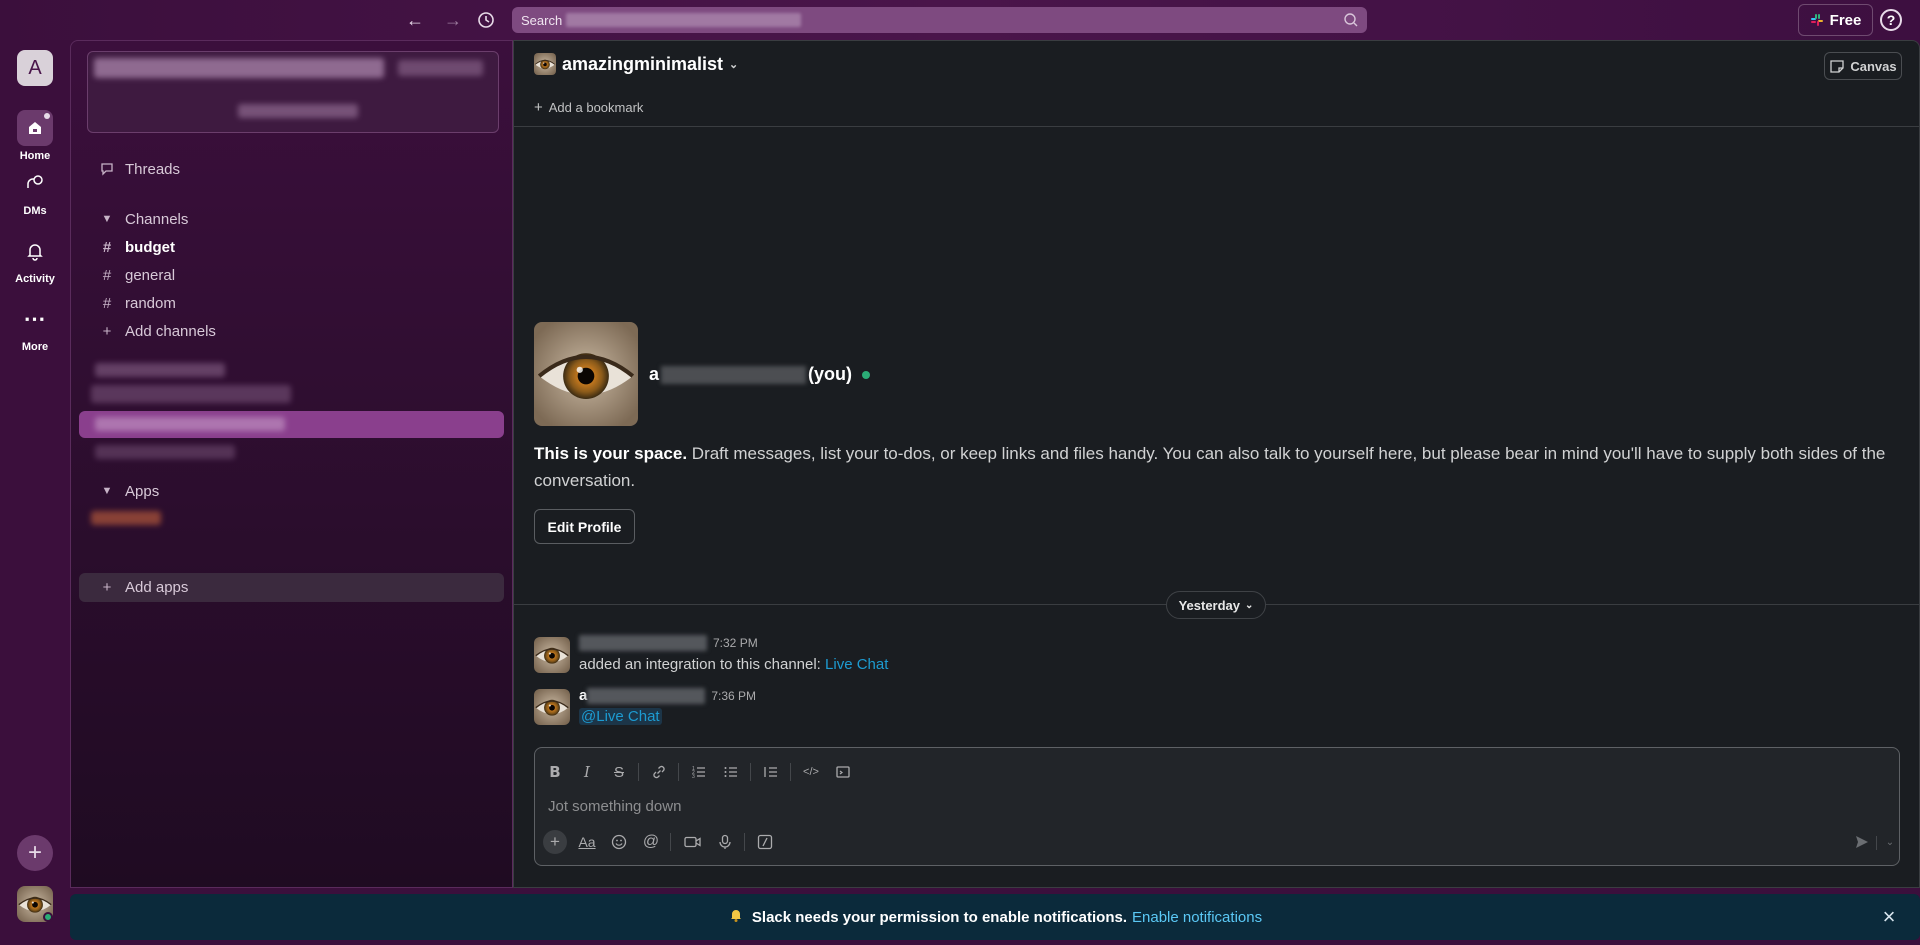 The width and height of the screenshot is (1920, 945). I want to click on add-bookmark-button: + Add a bookmark, so click(588, 107).